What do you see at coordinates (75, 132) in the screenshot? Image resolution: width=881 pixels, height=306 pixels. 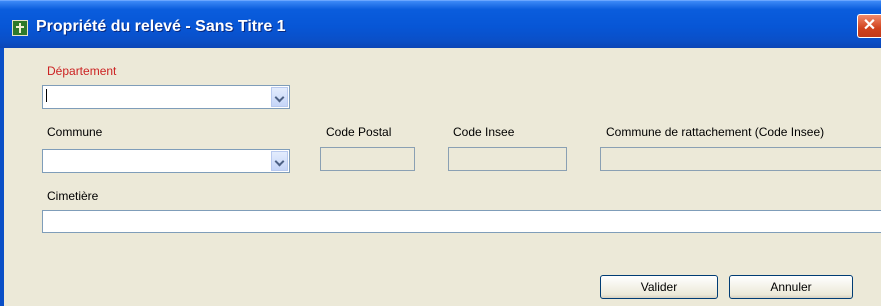 I see `commune-label: Commune` at bounding box center [75, 132].